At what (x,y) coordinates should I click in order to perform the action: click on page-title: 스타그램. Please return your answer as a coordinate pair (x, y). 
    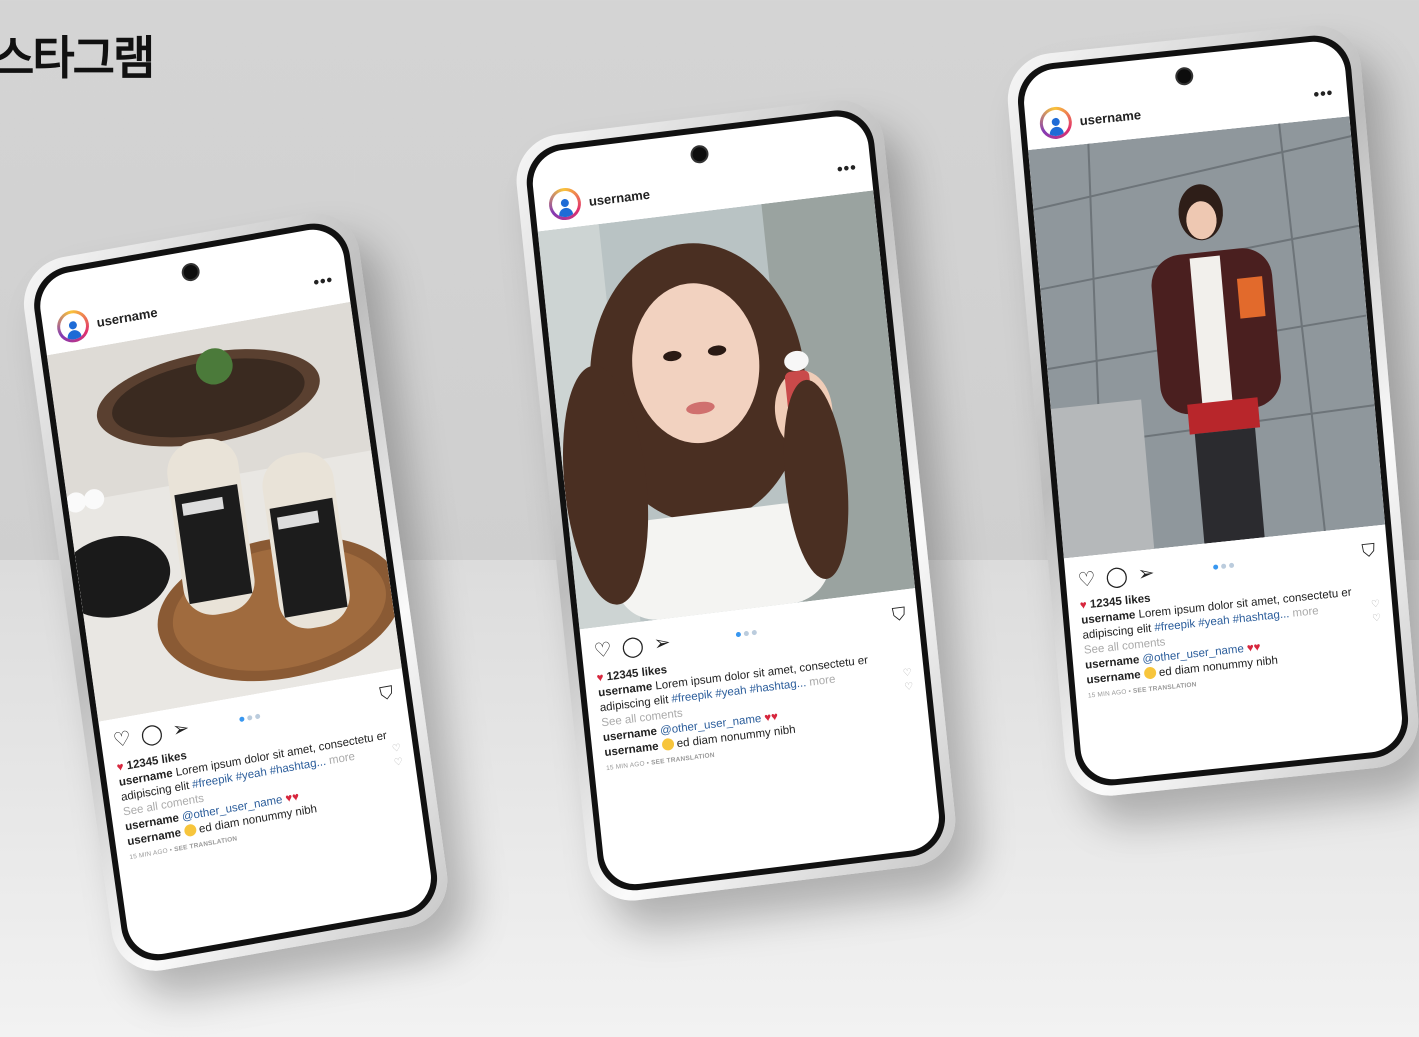
    Looking at the image, I should click on (77, 58).